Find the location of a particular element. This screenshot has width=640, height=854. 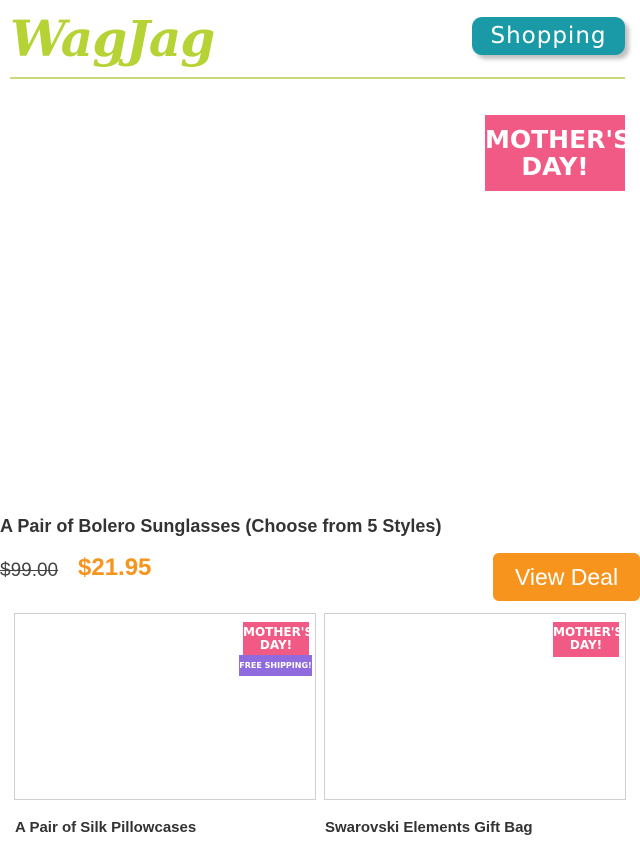

deal-price: $21.95 is located at coordinates (115, 567).